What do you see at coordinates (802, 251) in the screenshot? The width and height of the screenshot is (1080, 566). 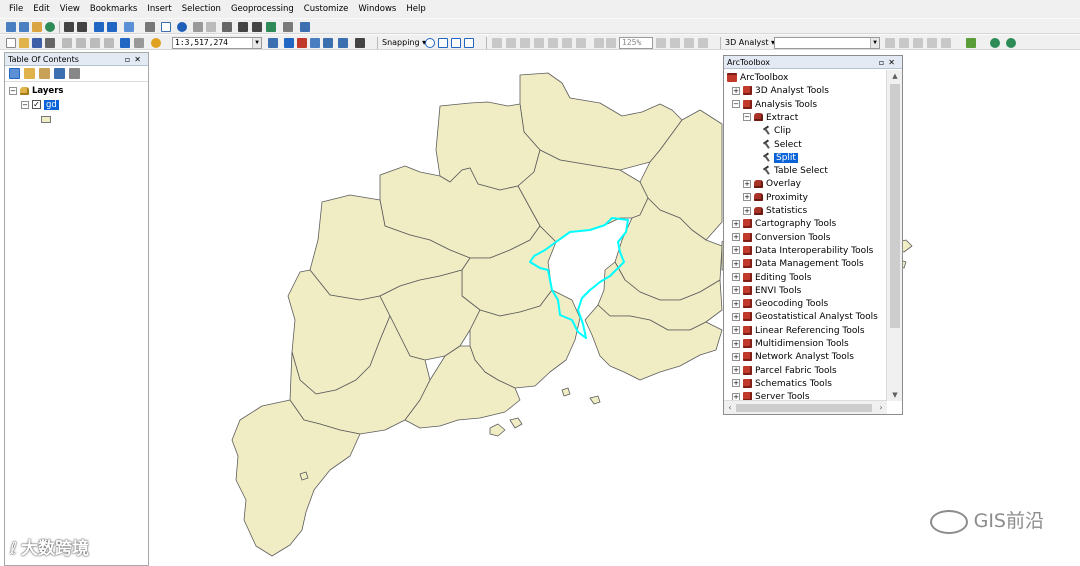 I see `toolbox-item-data-interoperability-tools: + Data Interoperability Tools` at bounding box center [802, 251].